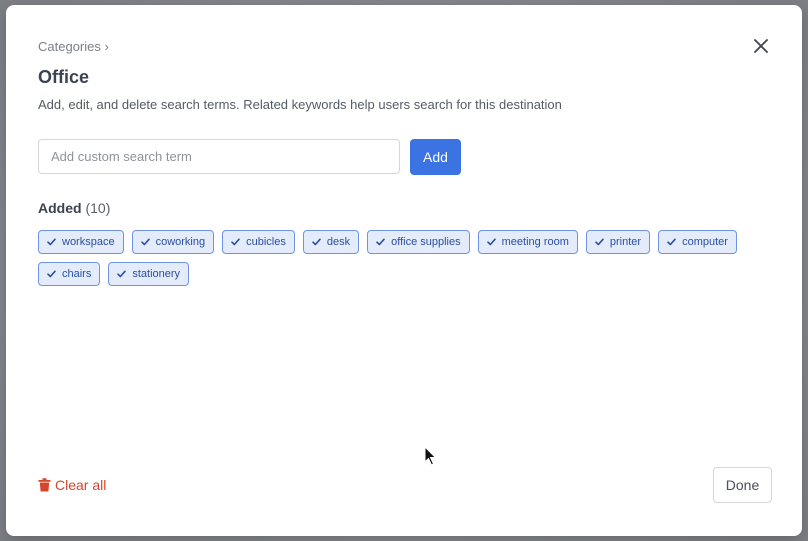 The width and height of the screenshot is (808, 541). I want to click on close-icon, so click(761, 46).